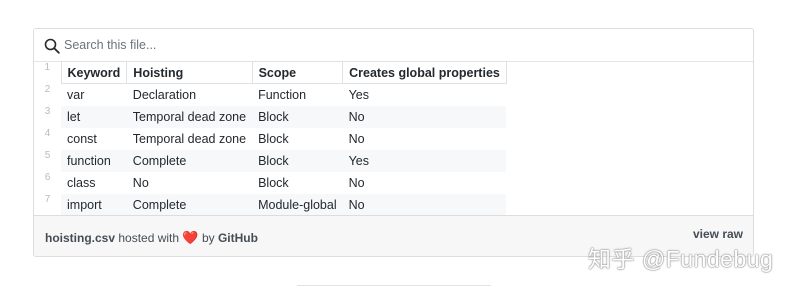 The width and height of the screenshot is (795, 292). Describe the element at coordinates (81, 182) in the screenshot. I see `table-cell: class` at that location.